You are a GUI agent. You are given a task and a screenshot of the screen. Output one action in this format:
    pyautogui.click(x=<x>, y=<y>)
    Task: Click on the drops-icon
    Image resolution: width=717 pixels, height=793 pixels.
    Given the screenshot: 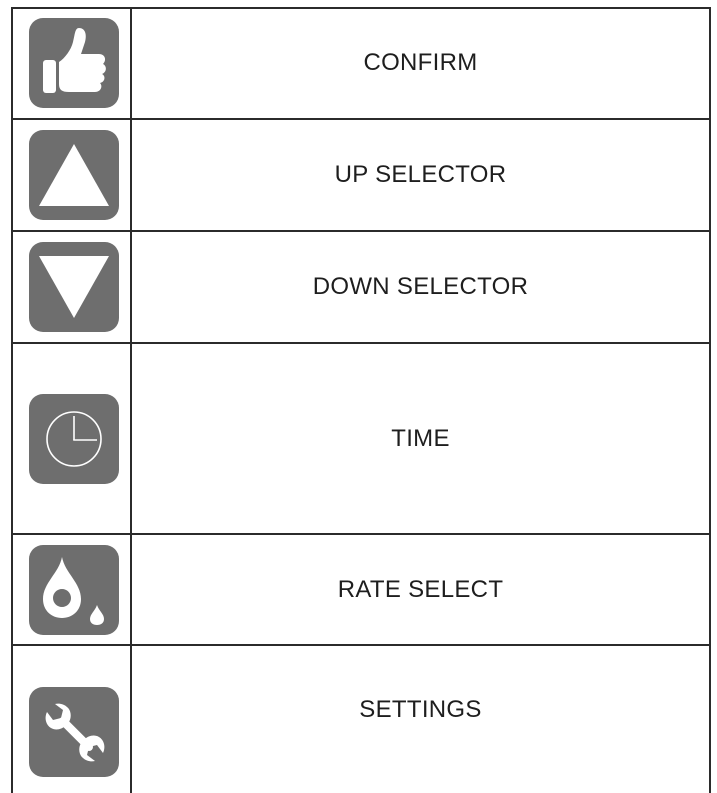 What is the action you would take?
    pyautogui.click(x=73, y=591)
    